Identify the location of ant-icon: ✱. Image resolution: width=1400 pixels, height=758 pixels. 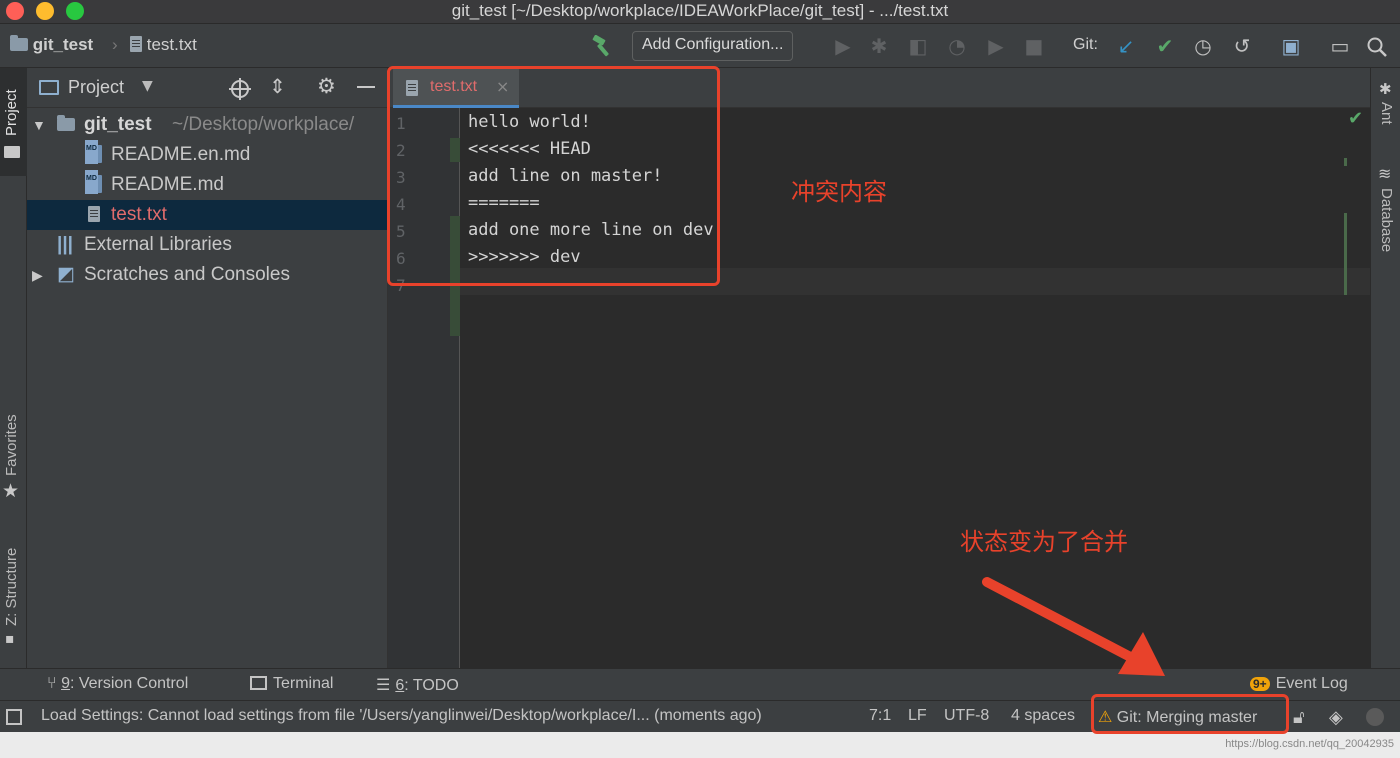
(1385, 89).